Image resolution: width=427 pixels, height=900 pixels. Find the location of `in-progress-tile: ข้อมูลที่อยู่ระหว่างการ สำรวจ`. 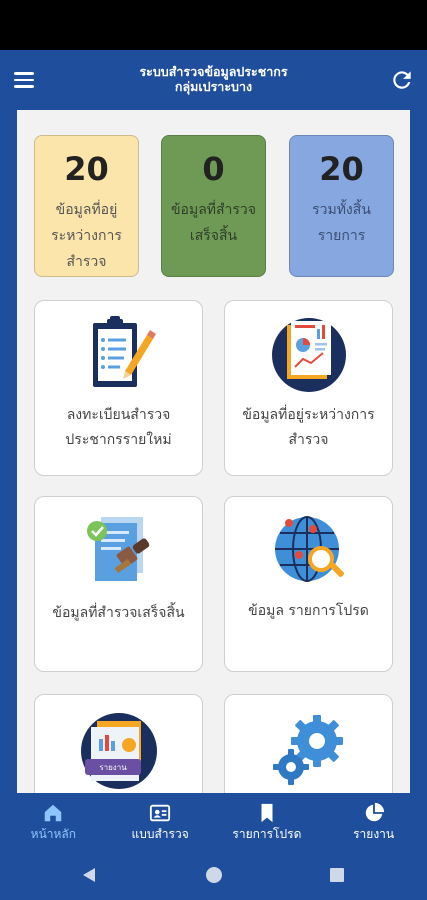

in-progress-tile: ข้อมูลที่อยู่ระหว่างการ สำรวจ is located at coordinates (308, 388).